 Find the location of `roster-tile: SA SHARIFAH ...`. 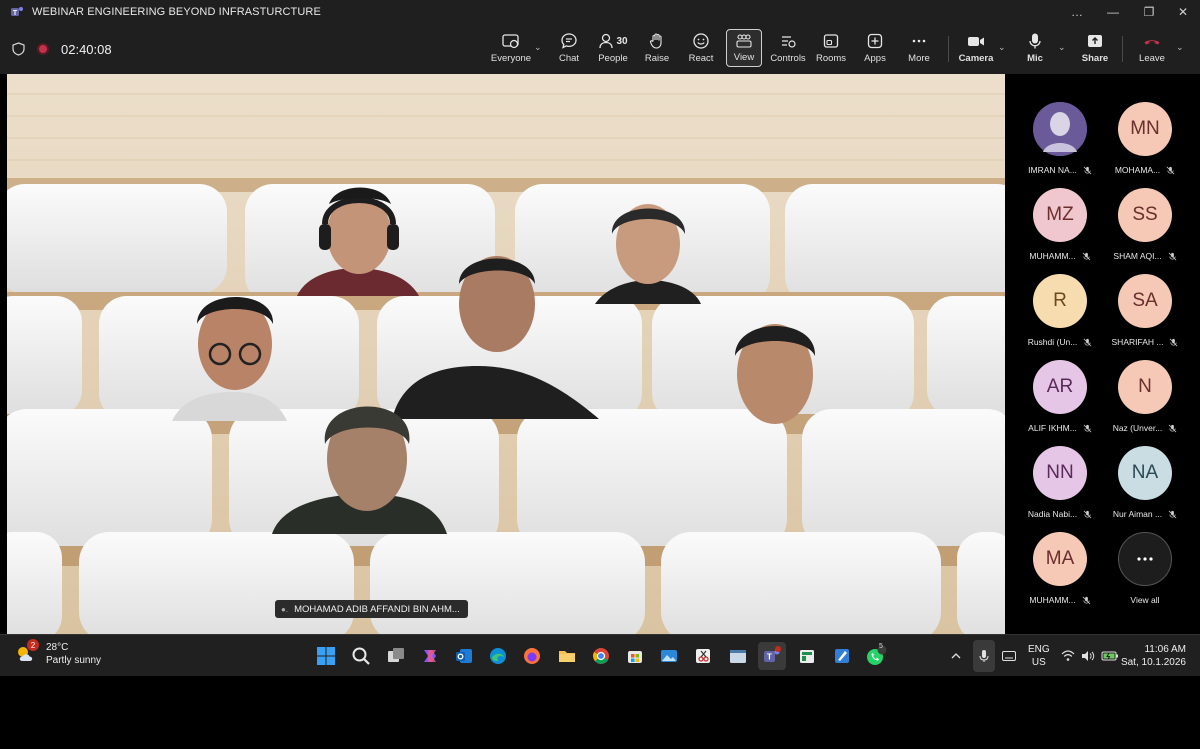

roster-tile: SA SHARIFAH ... is located at coordinates (1145, 317).